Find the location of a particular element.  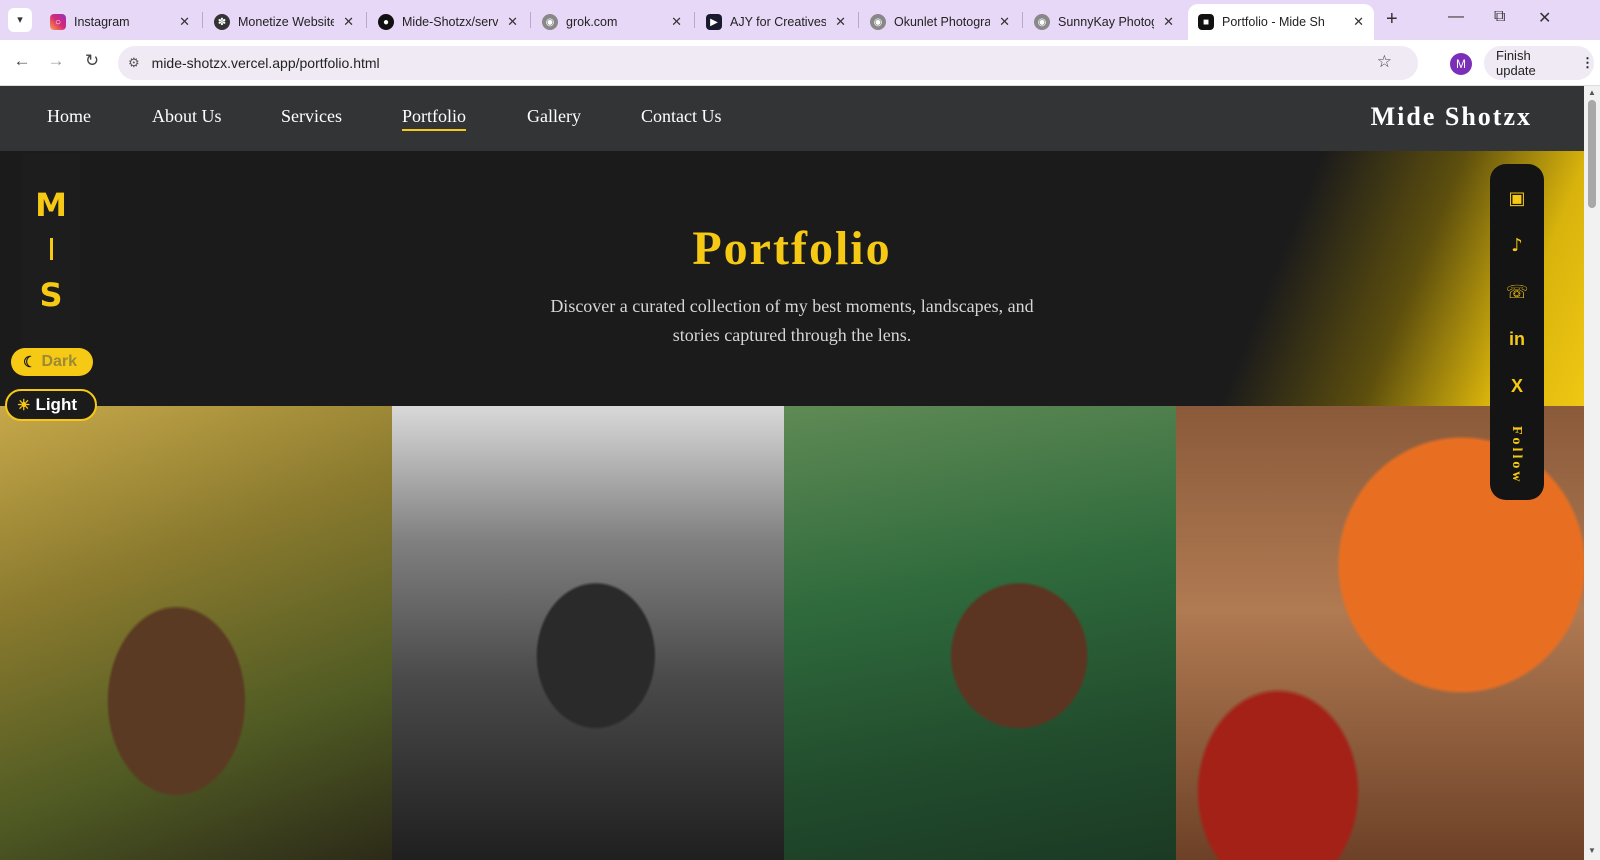

instagram-favicon-icon: ○ is located at coordinates (58, 22).